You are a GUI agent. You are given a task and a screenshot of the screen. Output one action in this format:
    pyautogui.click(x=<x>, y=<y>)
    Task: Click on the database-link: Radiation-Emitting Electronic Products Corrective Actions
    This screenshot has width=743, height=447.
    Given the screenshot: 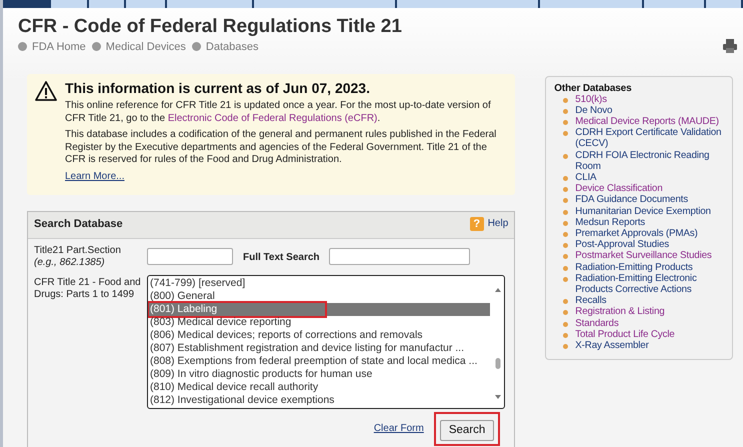 What is the action you would take?
    pyautogui.click(x=651, y=284)
    